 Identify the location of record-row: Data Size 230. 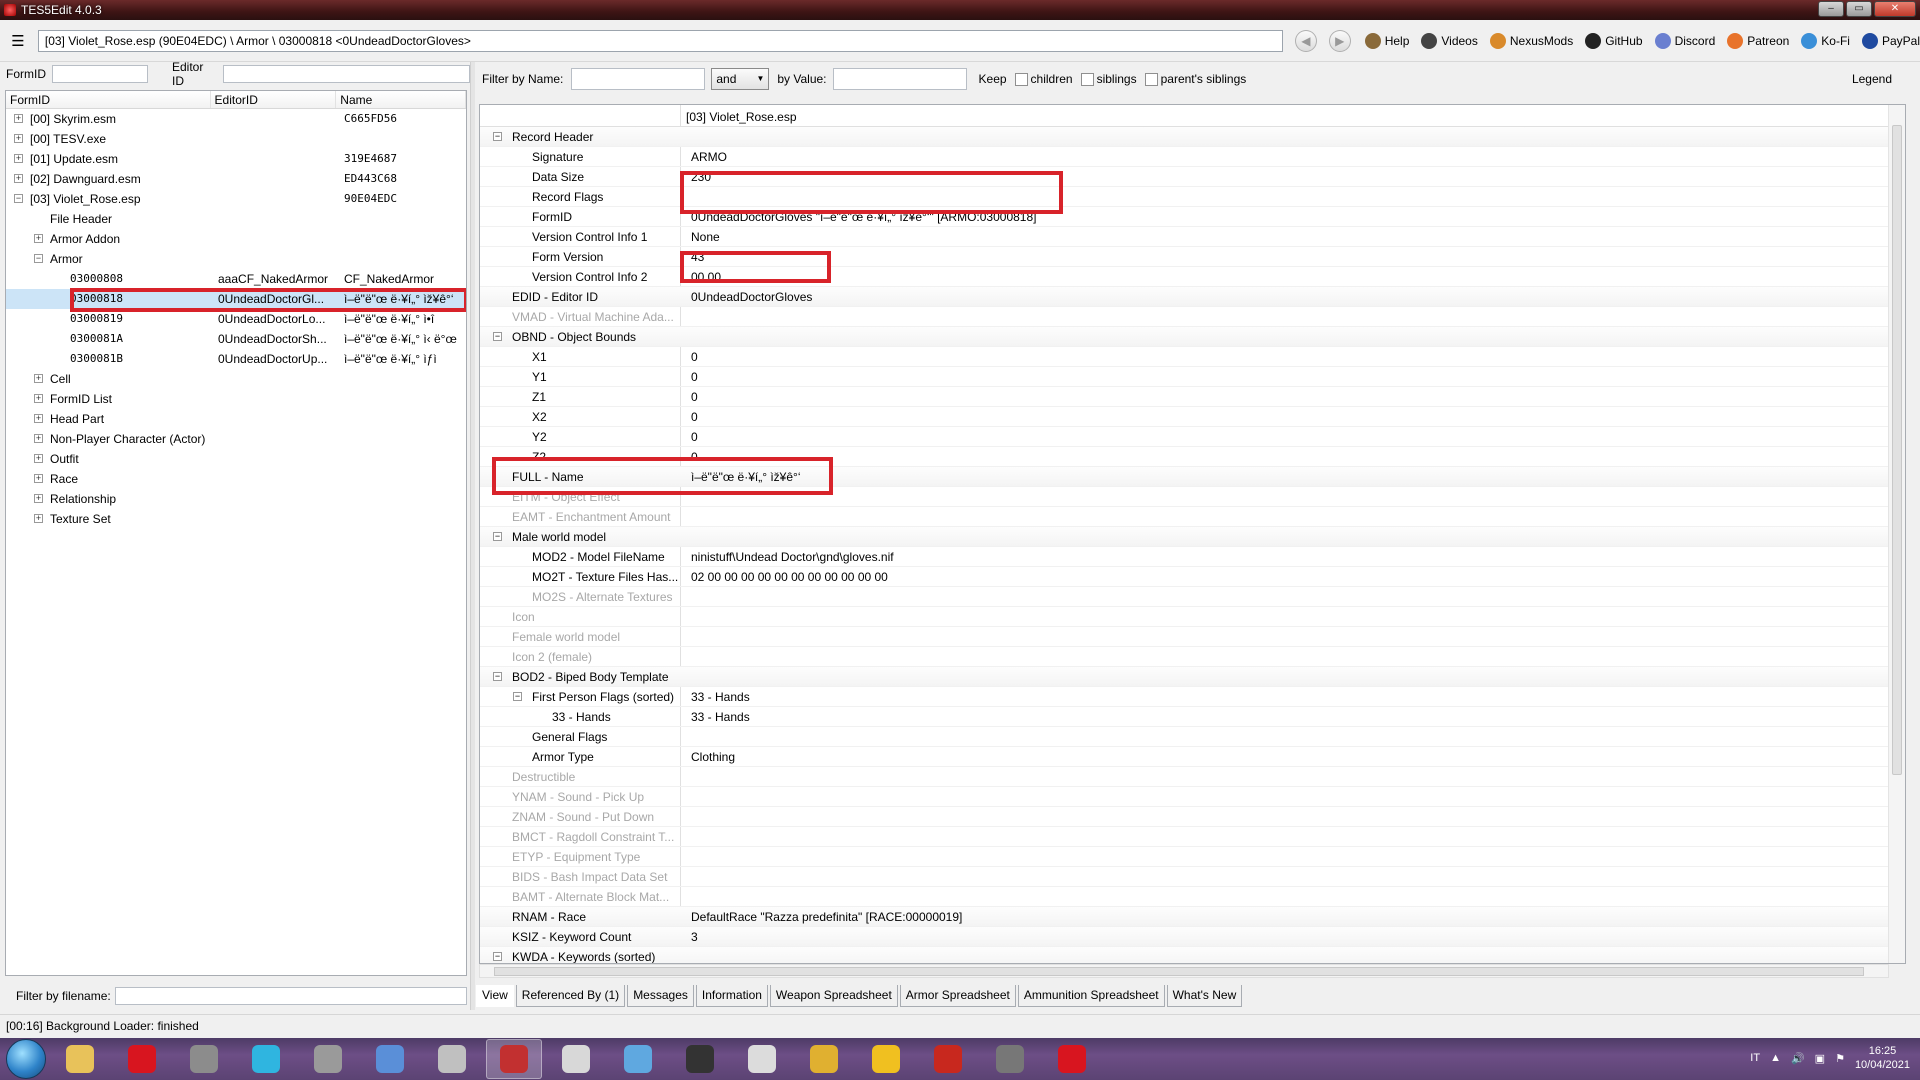
(1192, 177).